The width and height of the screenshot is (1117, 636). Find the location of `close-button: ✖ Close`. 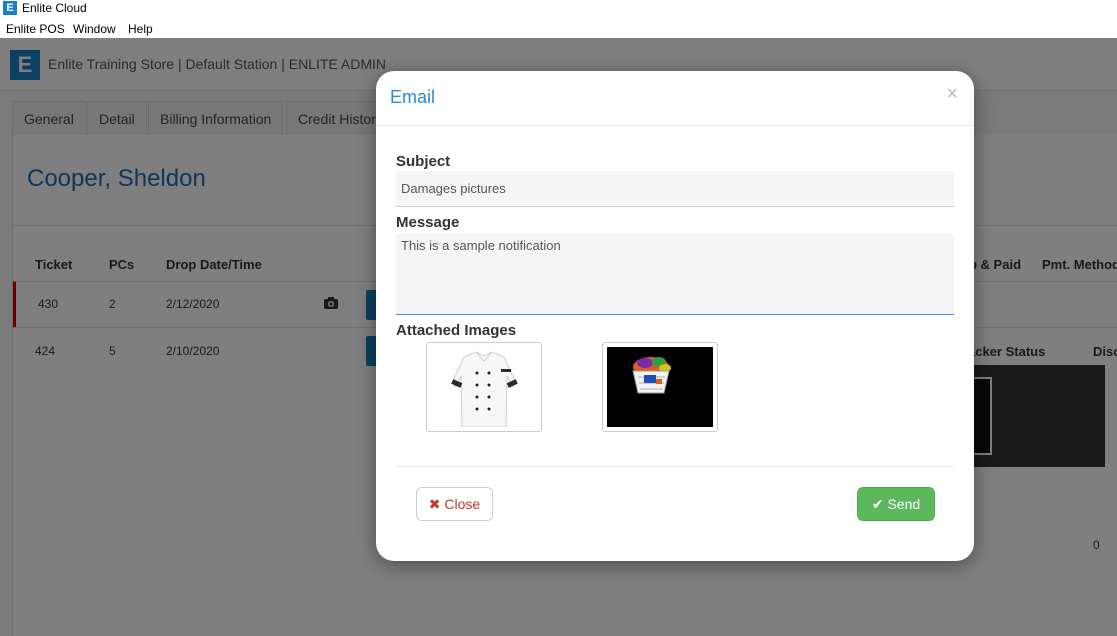

close-button: ✖ Close is located at coordinates (454, 504).